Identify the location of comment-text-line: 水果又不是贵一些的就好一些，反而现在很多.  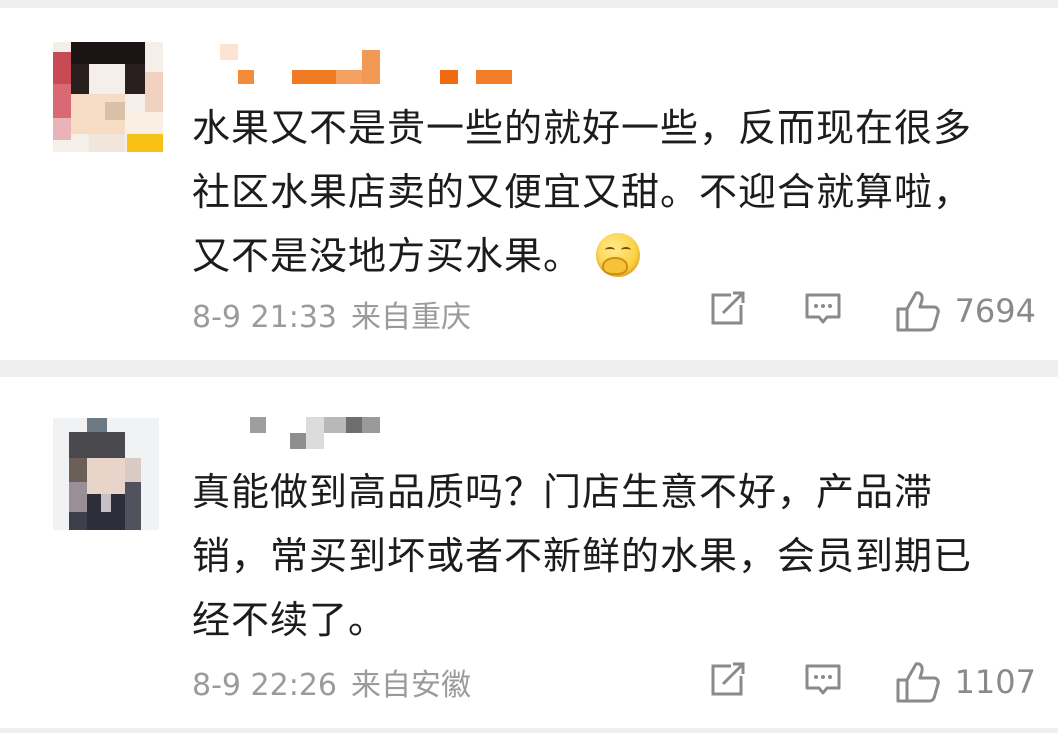
(582, 128).